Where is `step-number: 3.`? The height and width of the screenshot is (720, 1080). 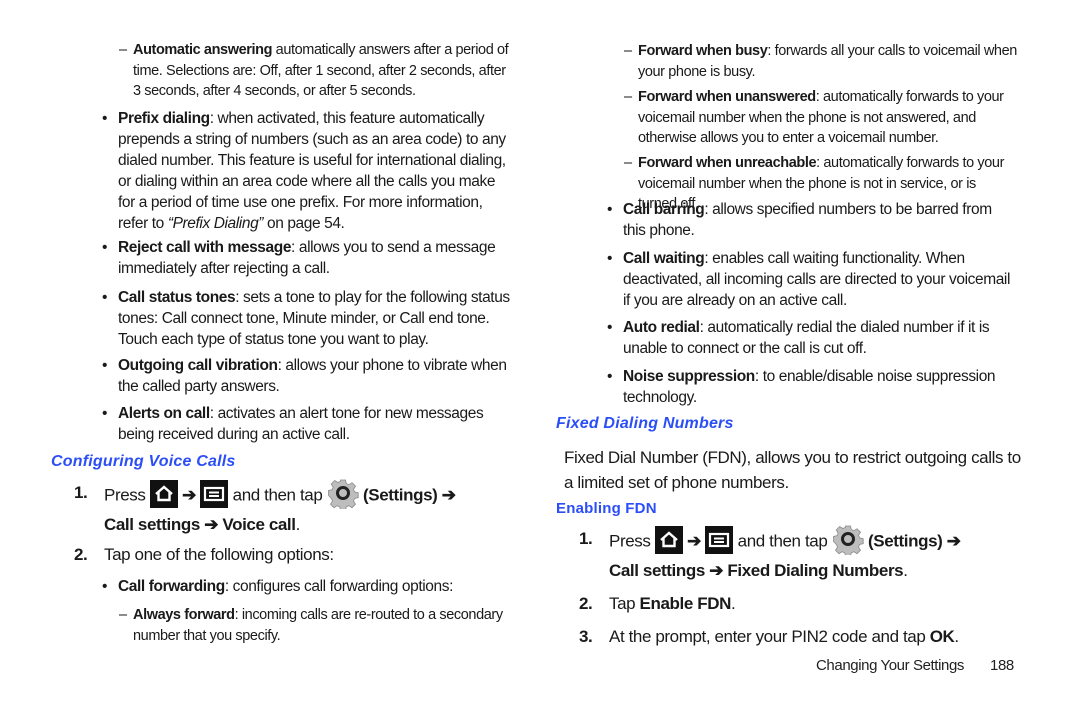
step-number: 3. is located at coordinates (586, 636).